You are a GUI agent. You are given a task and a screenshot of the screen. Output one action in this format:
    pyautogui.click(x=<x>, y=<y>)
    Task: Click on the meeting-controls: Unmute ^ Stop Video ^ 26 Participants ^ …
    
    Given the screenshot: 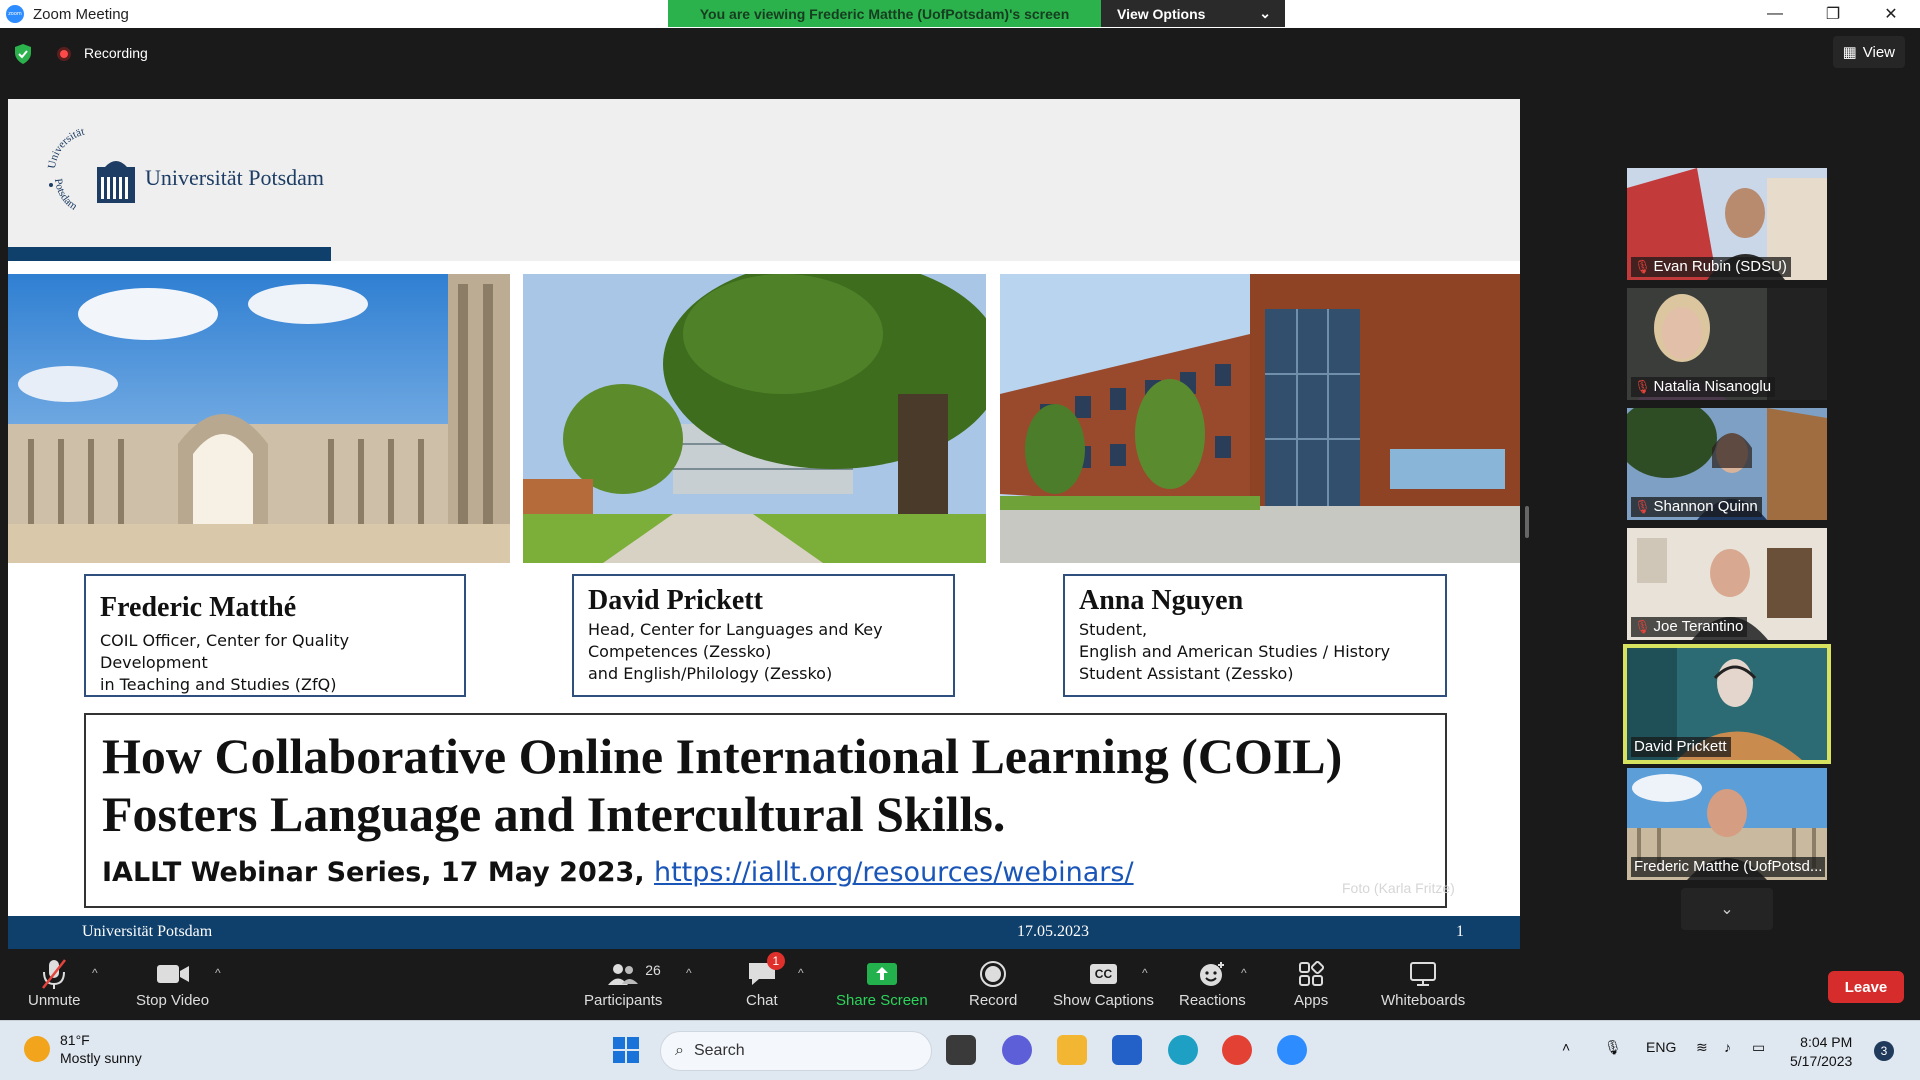 What is the action you would take?
    pyautogui.click(x=960, y=985)
    